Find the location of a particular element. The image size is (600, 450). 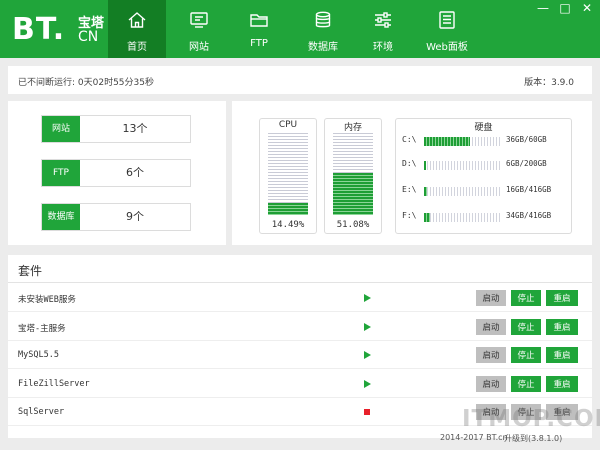

service-row: 宝塔-主服务 启动 停止 重启 is located at coordinates (300, 327).